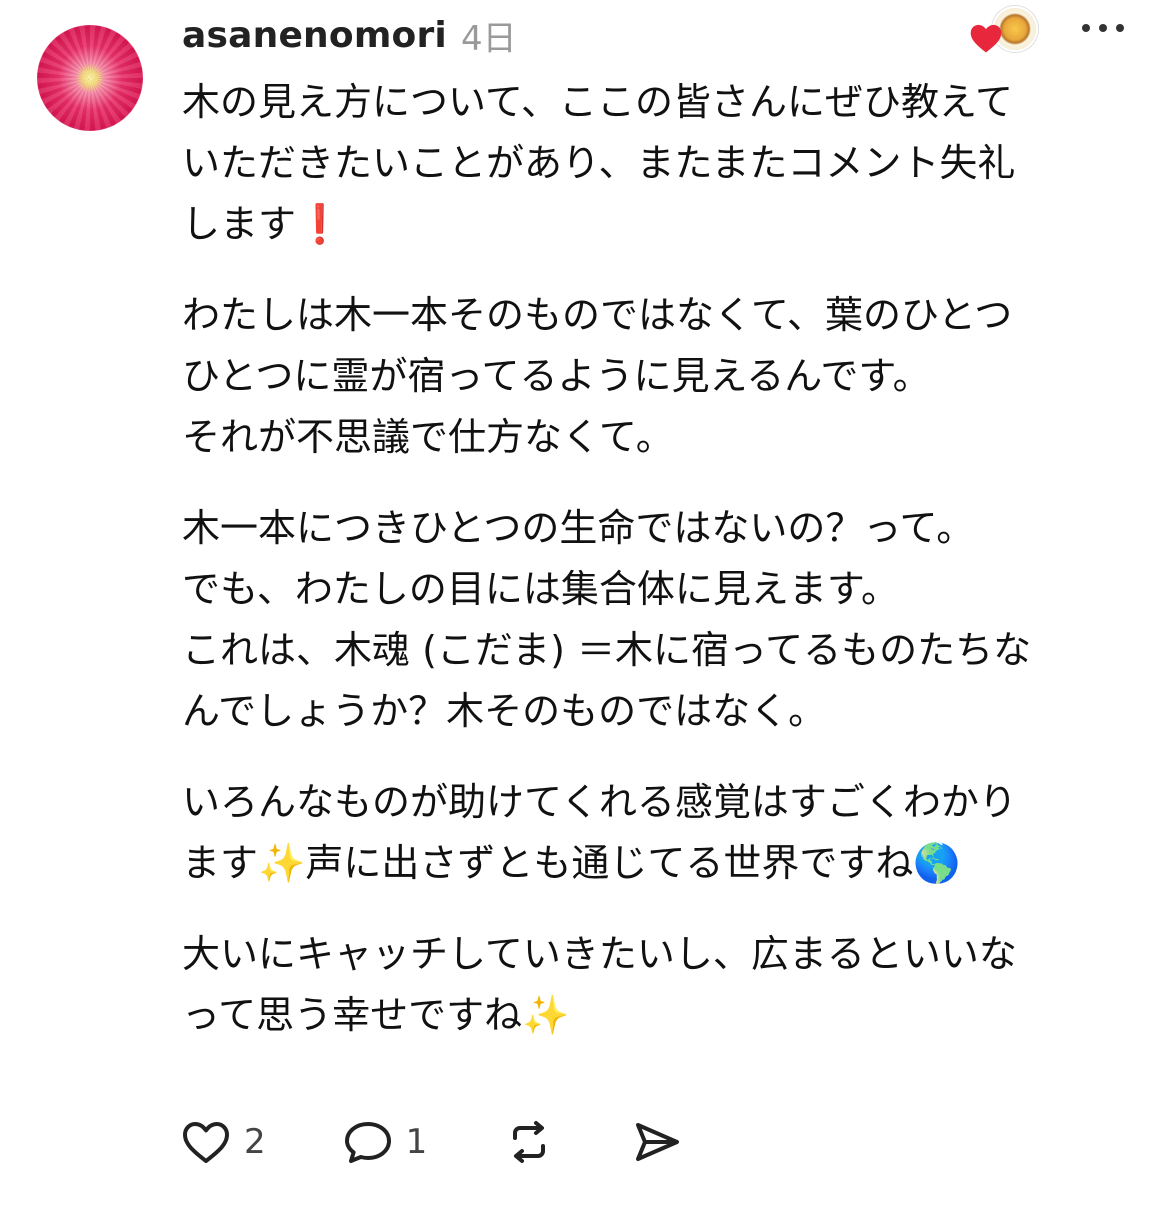  Describe the element at coordinates (367, 1142) in the screenshot. I see `speech-bubble-icon` at that location.